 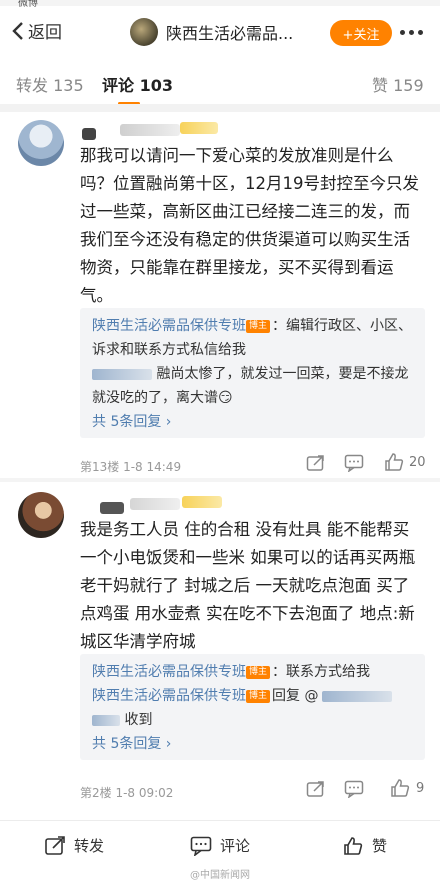 What do you see at coordinates (225, 398) in the screenshot?
I see `smirk-emoji-icon: 😏` at bounding box center [225, 398].